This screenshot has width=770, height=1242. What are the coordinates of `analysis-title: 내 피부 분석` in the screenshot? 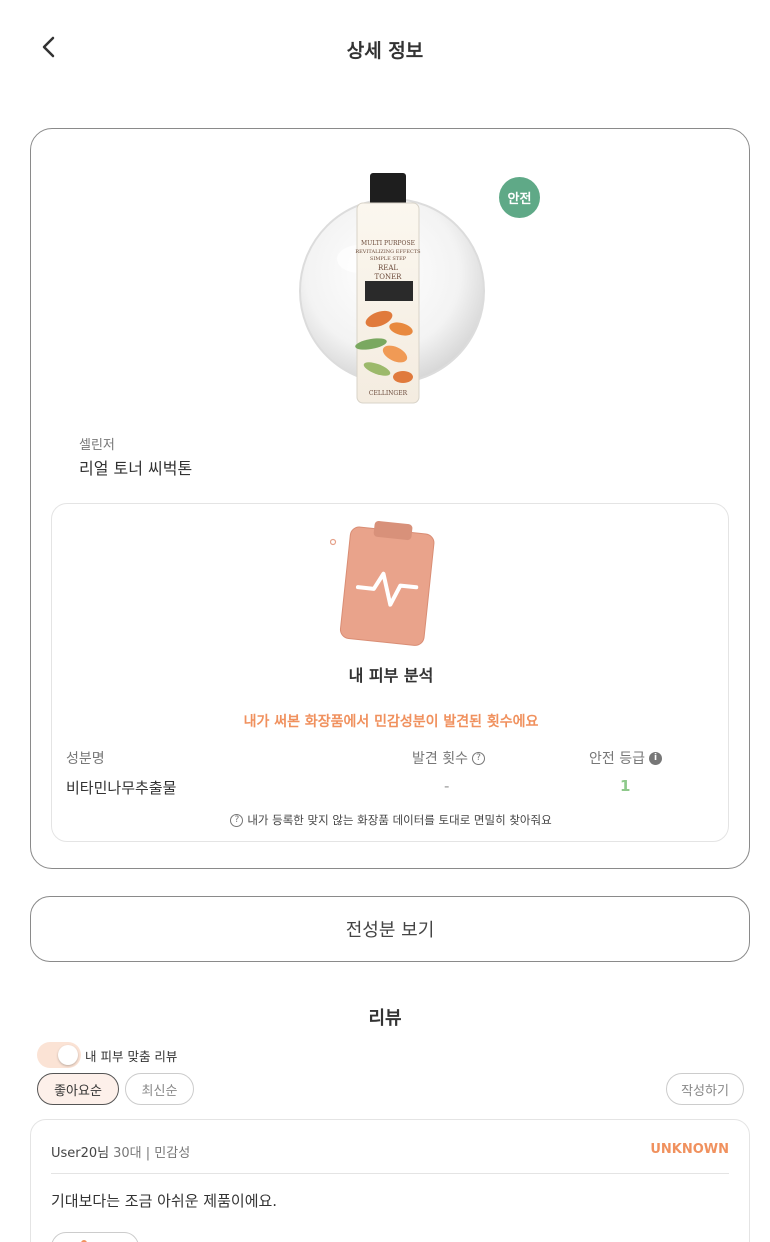 It's located at (391, 675).